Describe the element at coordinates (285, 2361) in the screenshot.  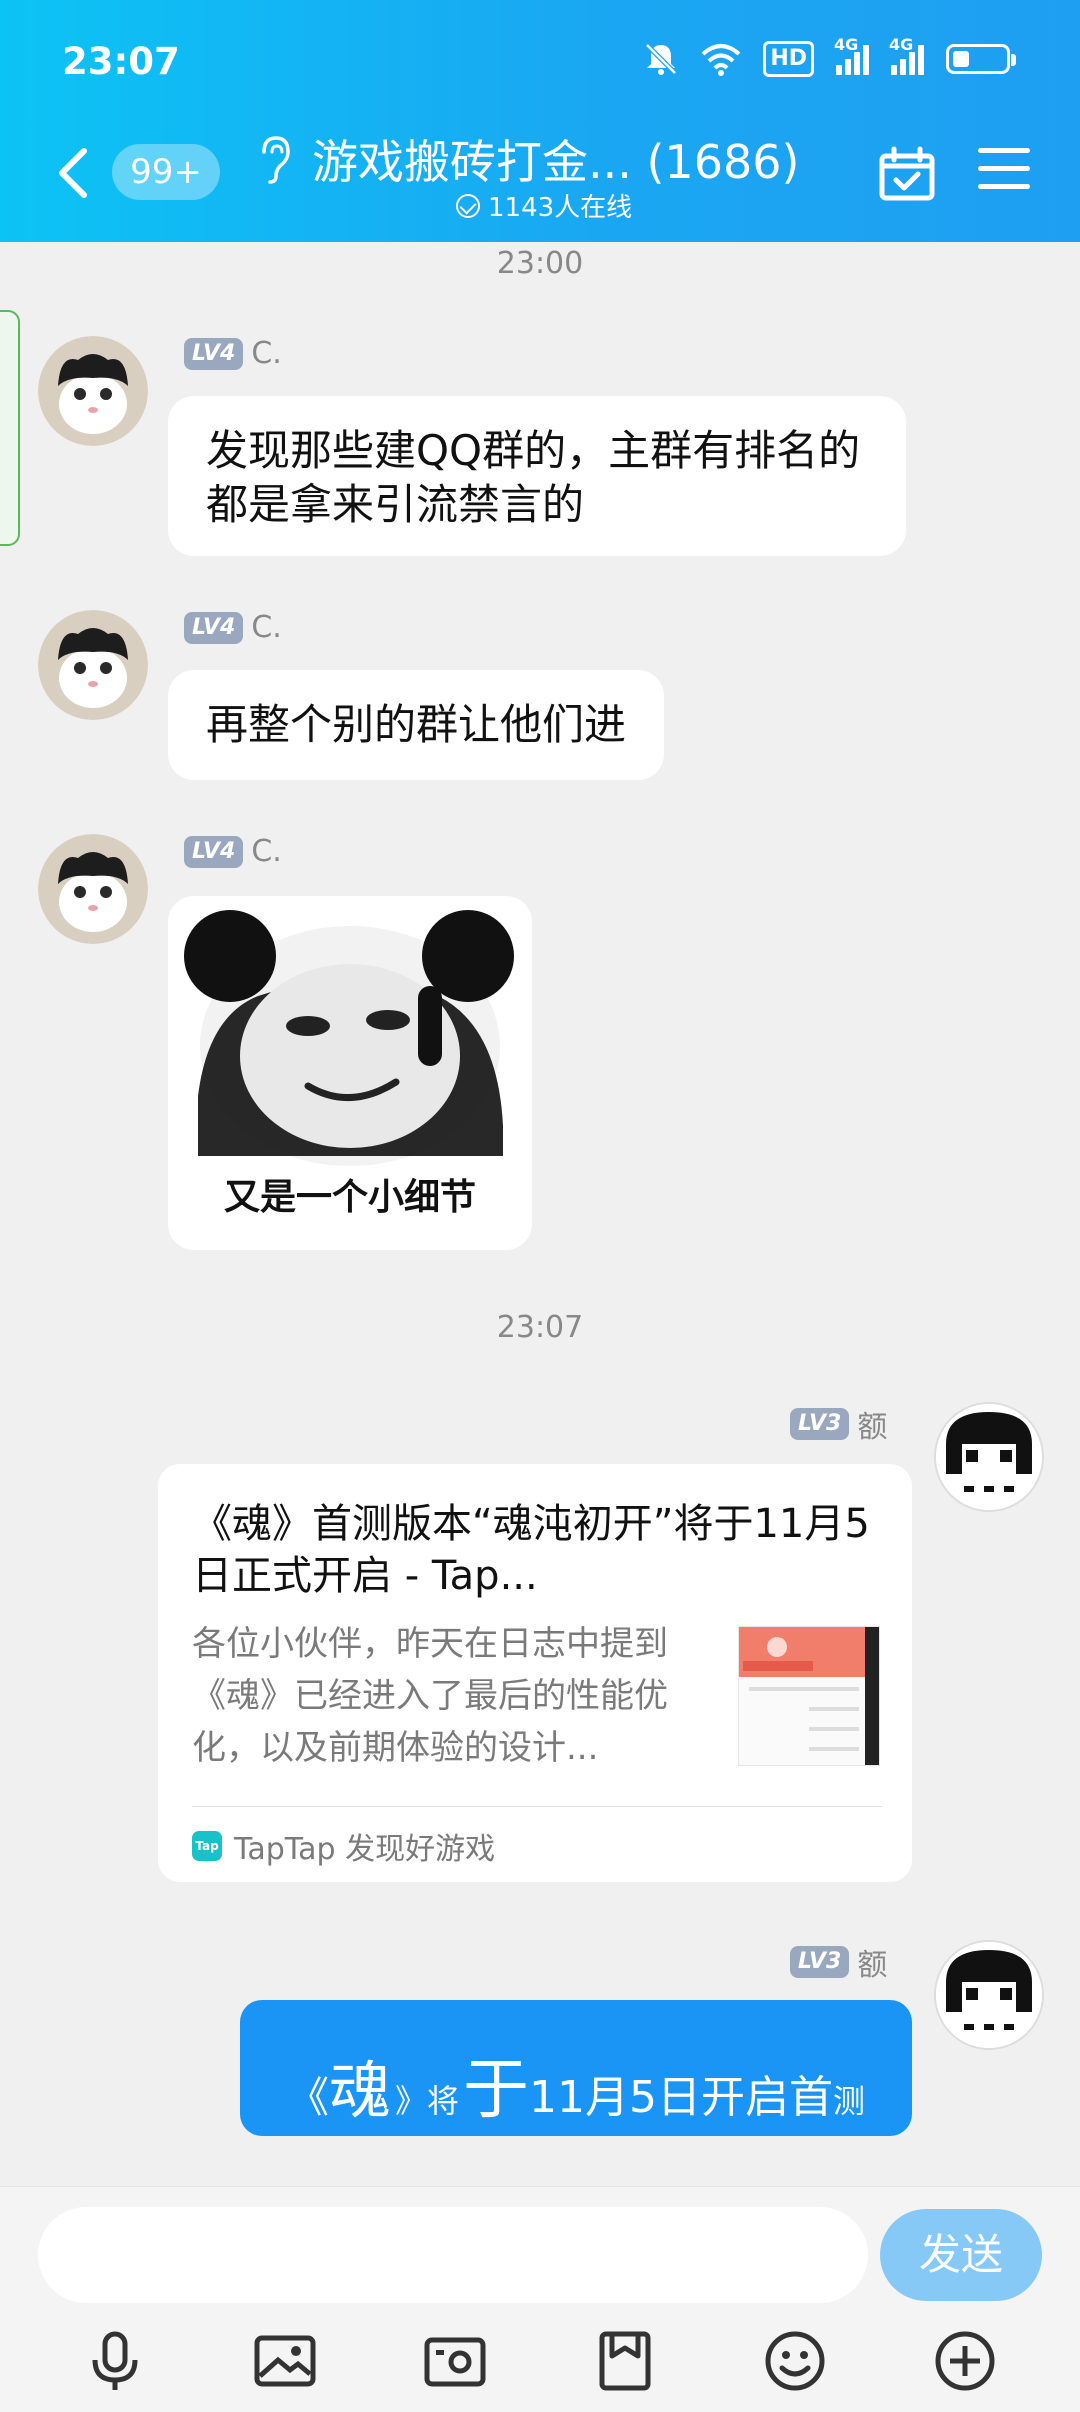
I see `image-icon` at that location.